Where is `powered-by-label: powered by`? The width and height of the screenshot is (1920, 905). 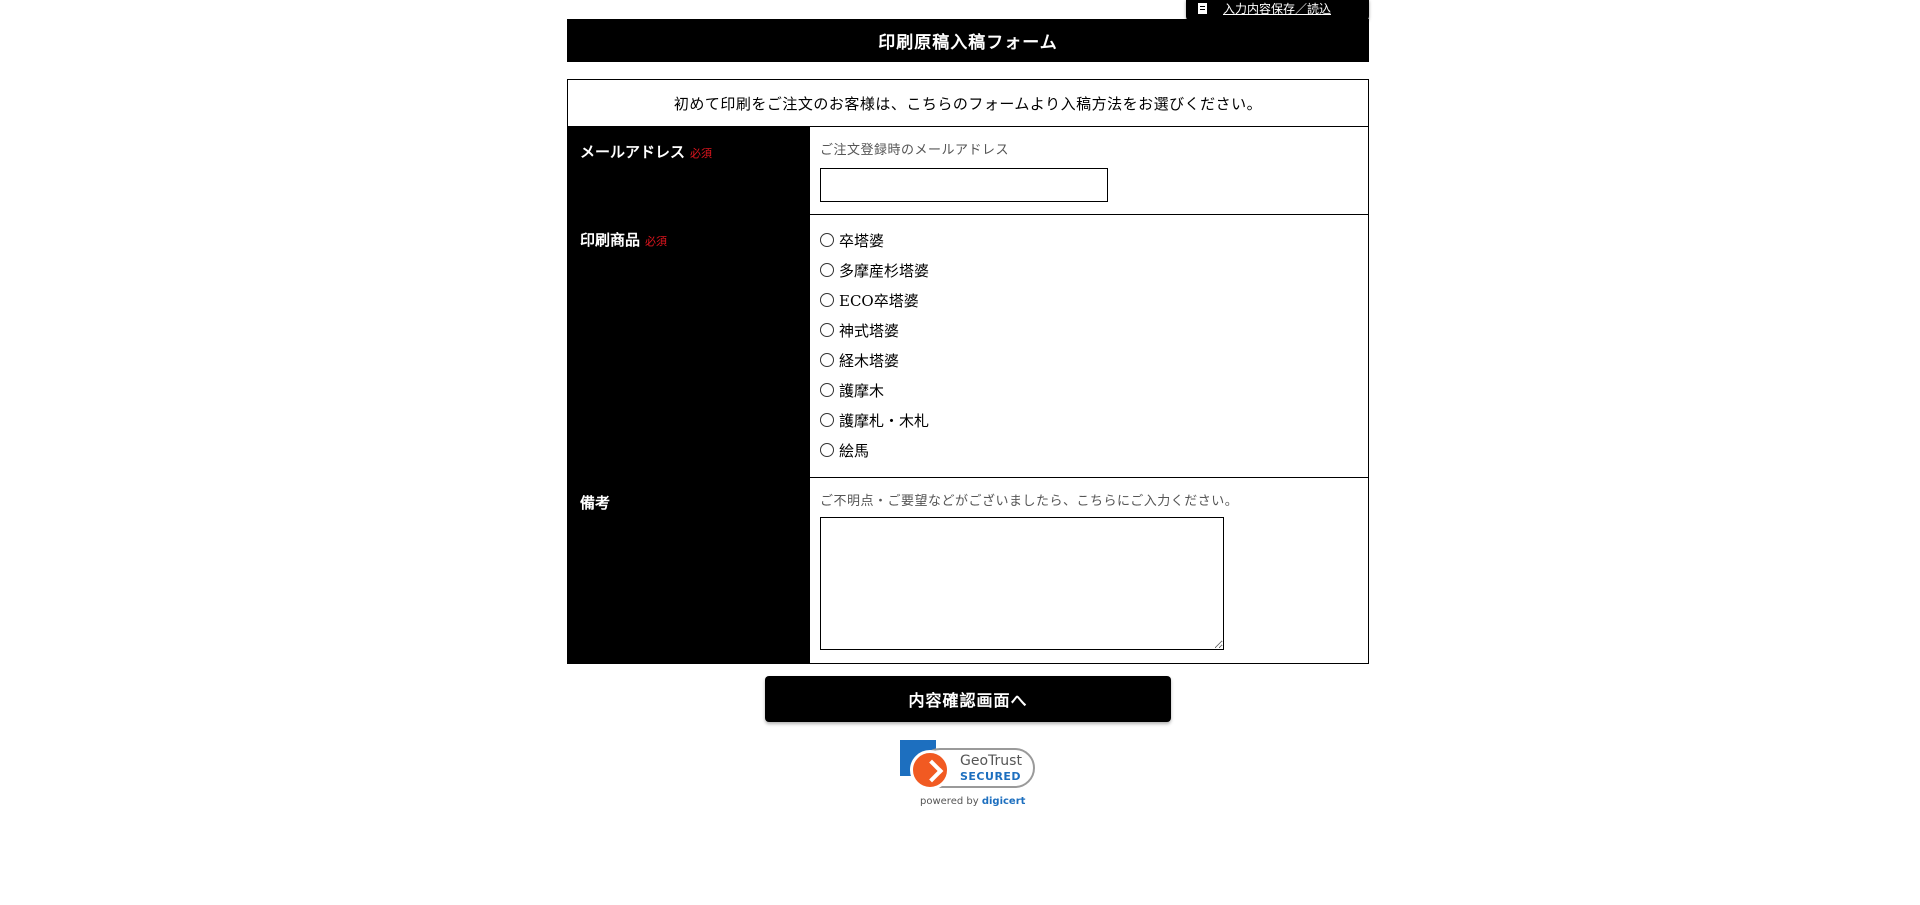 powered-by-label: powered by is located at coordinates (949, 801).